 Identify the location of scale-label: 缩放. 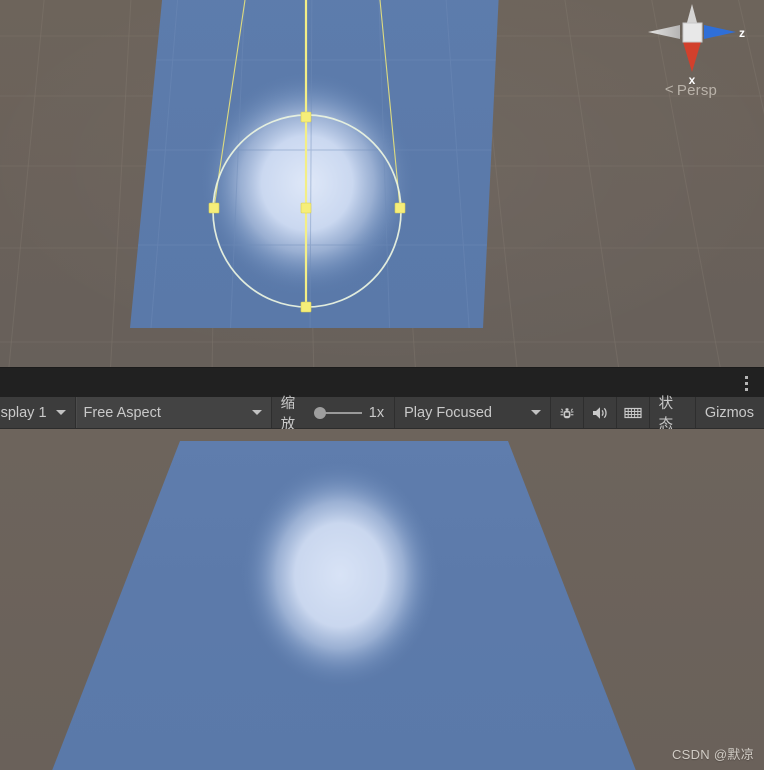
(288, 414).